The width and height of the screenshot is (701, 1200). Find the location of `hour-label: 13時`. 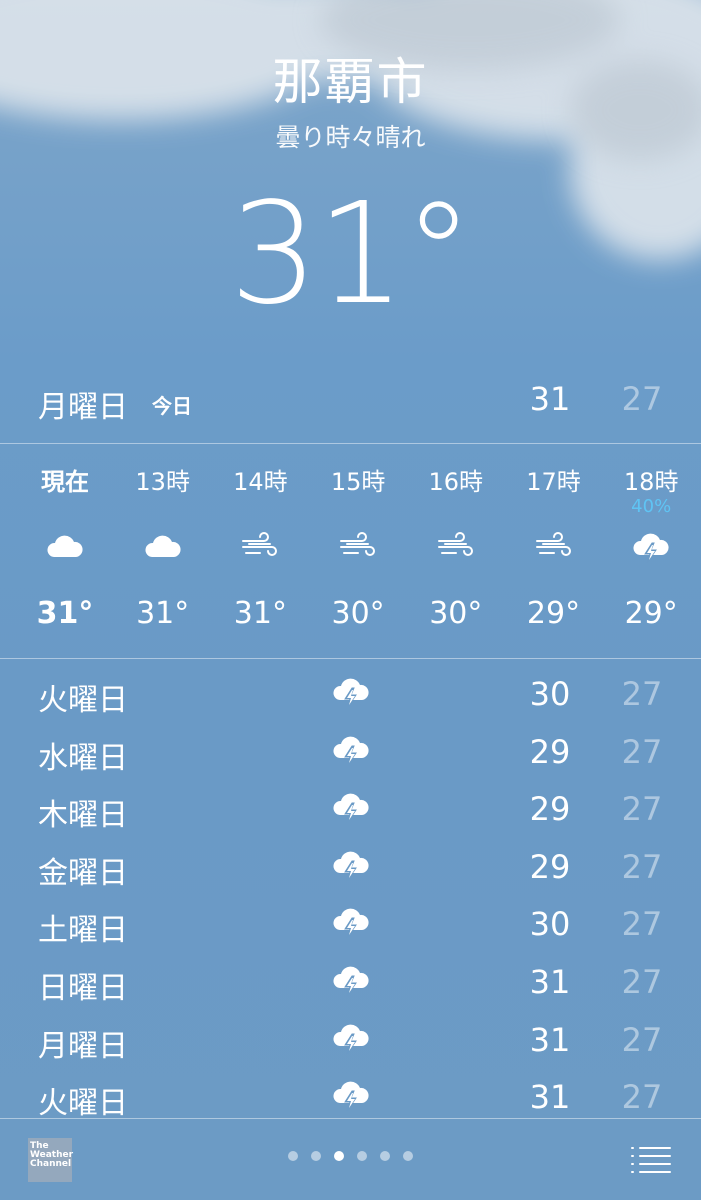

hour-label: 13時 is located at coordinates (162, 482).